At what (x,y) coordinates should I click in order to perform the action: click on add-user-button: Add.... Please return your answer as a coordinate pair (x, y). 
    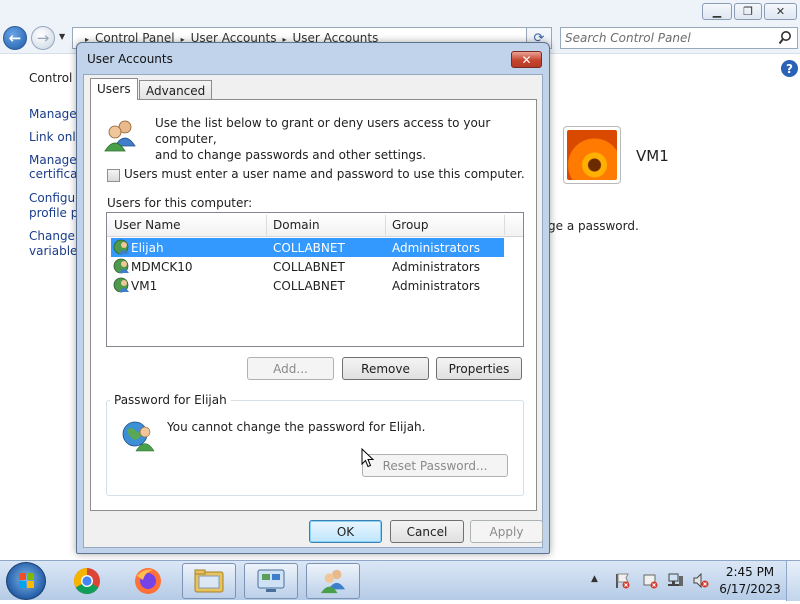
    Looking at the image, I should click on (290, 368).